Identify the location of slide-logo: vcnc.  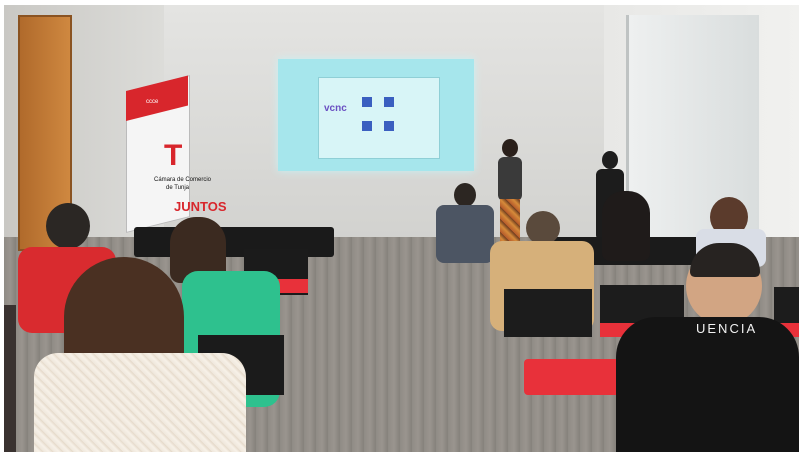
(335, 108).